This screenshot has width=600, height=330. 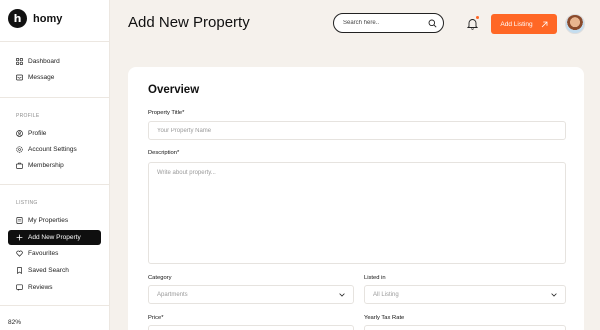 What do you see at coordinates (575, 24) in the screenshot?
I see `avatar` at bounding box center [575, 24].